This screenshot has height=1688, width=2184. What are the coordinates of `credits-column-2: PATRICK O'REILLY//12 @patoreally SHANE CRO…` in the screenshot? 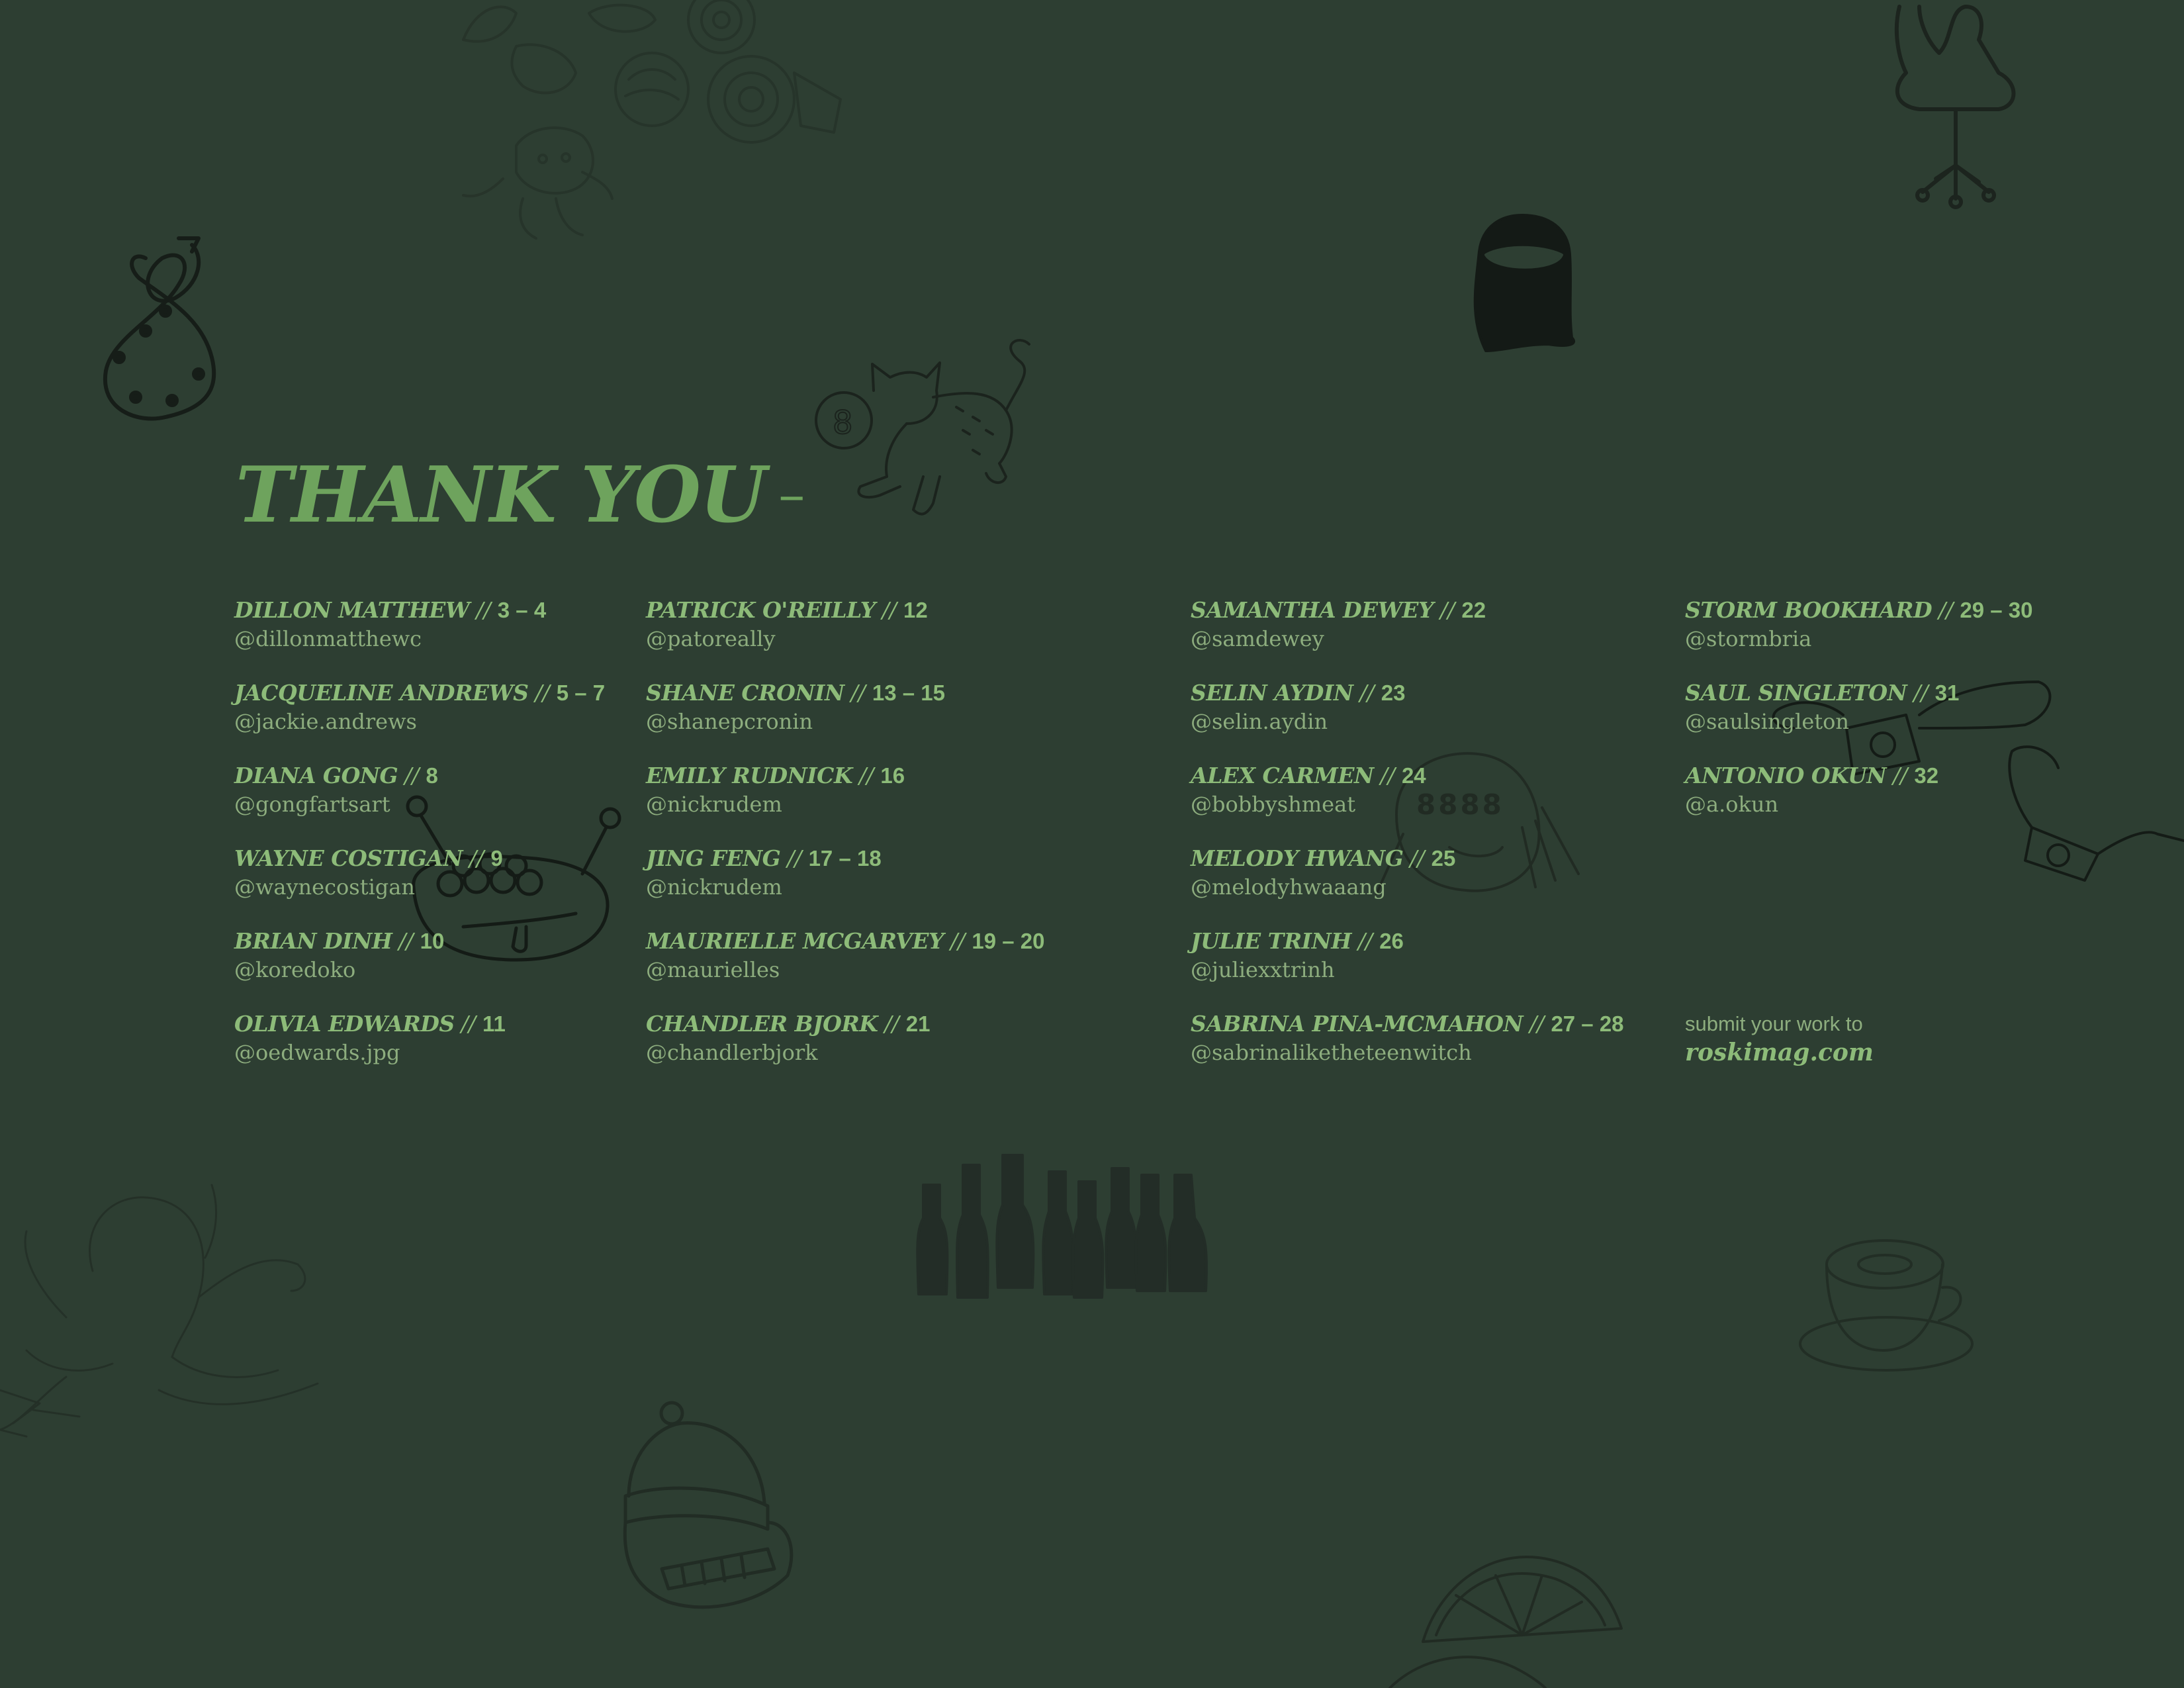 It's located at (845, 845).